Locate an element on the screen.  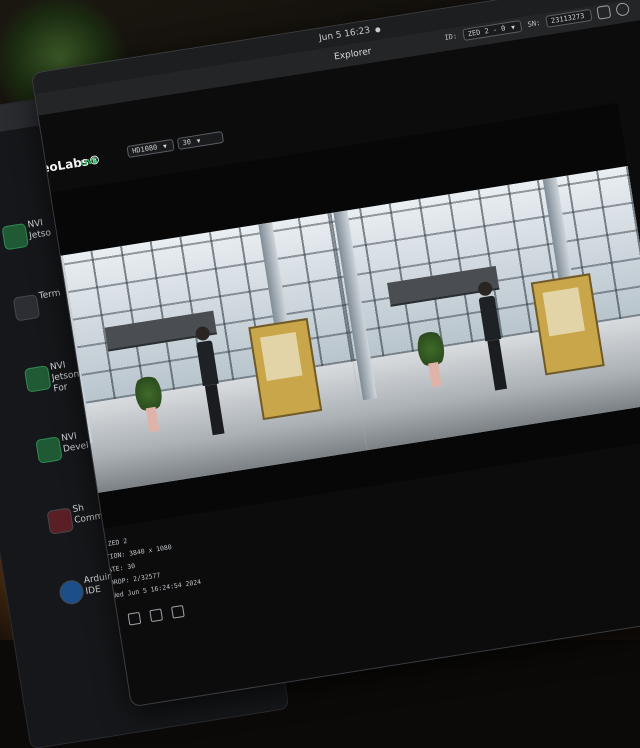
record-icon is located at coordinates (604, 12).